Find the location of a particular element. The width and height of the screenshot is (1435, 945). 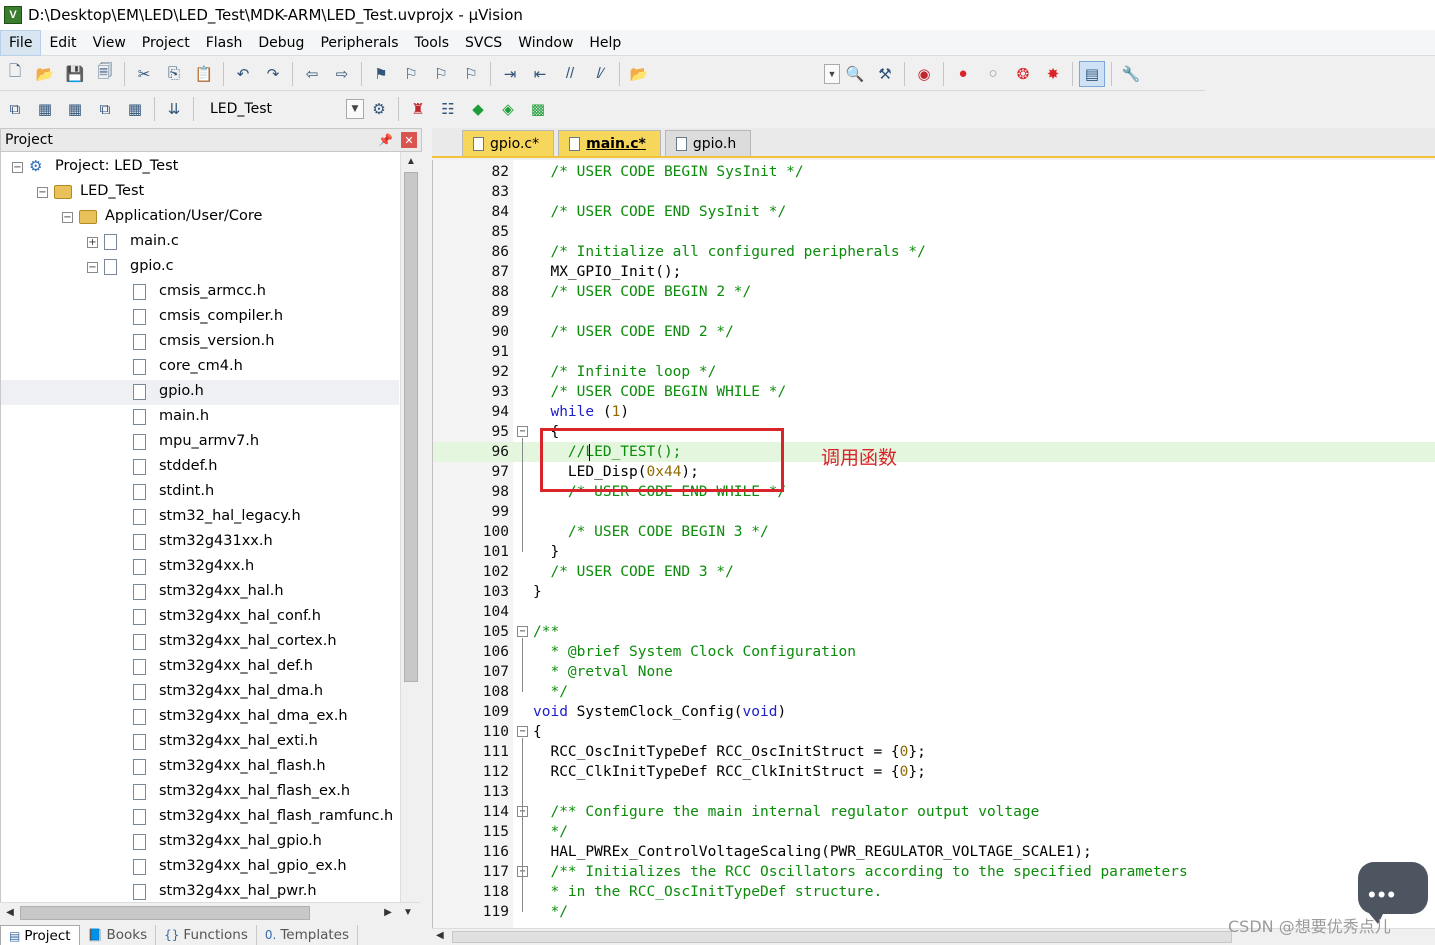

code-line: 107 * @retval None is located at coordinates (934, 672).